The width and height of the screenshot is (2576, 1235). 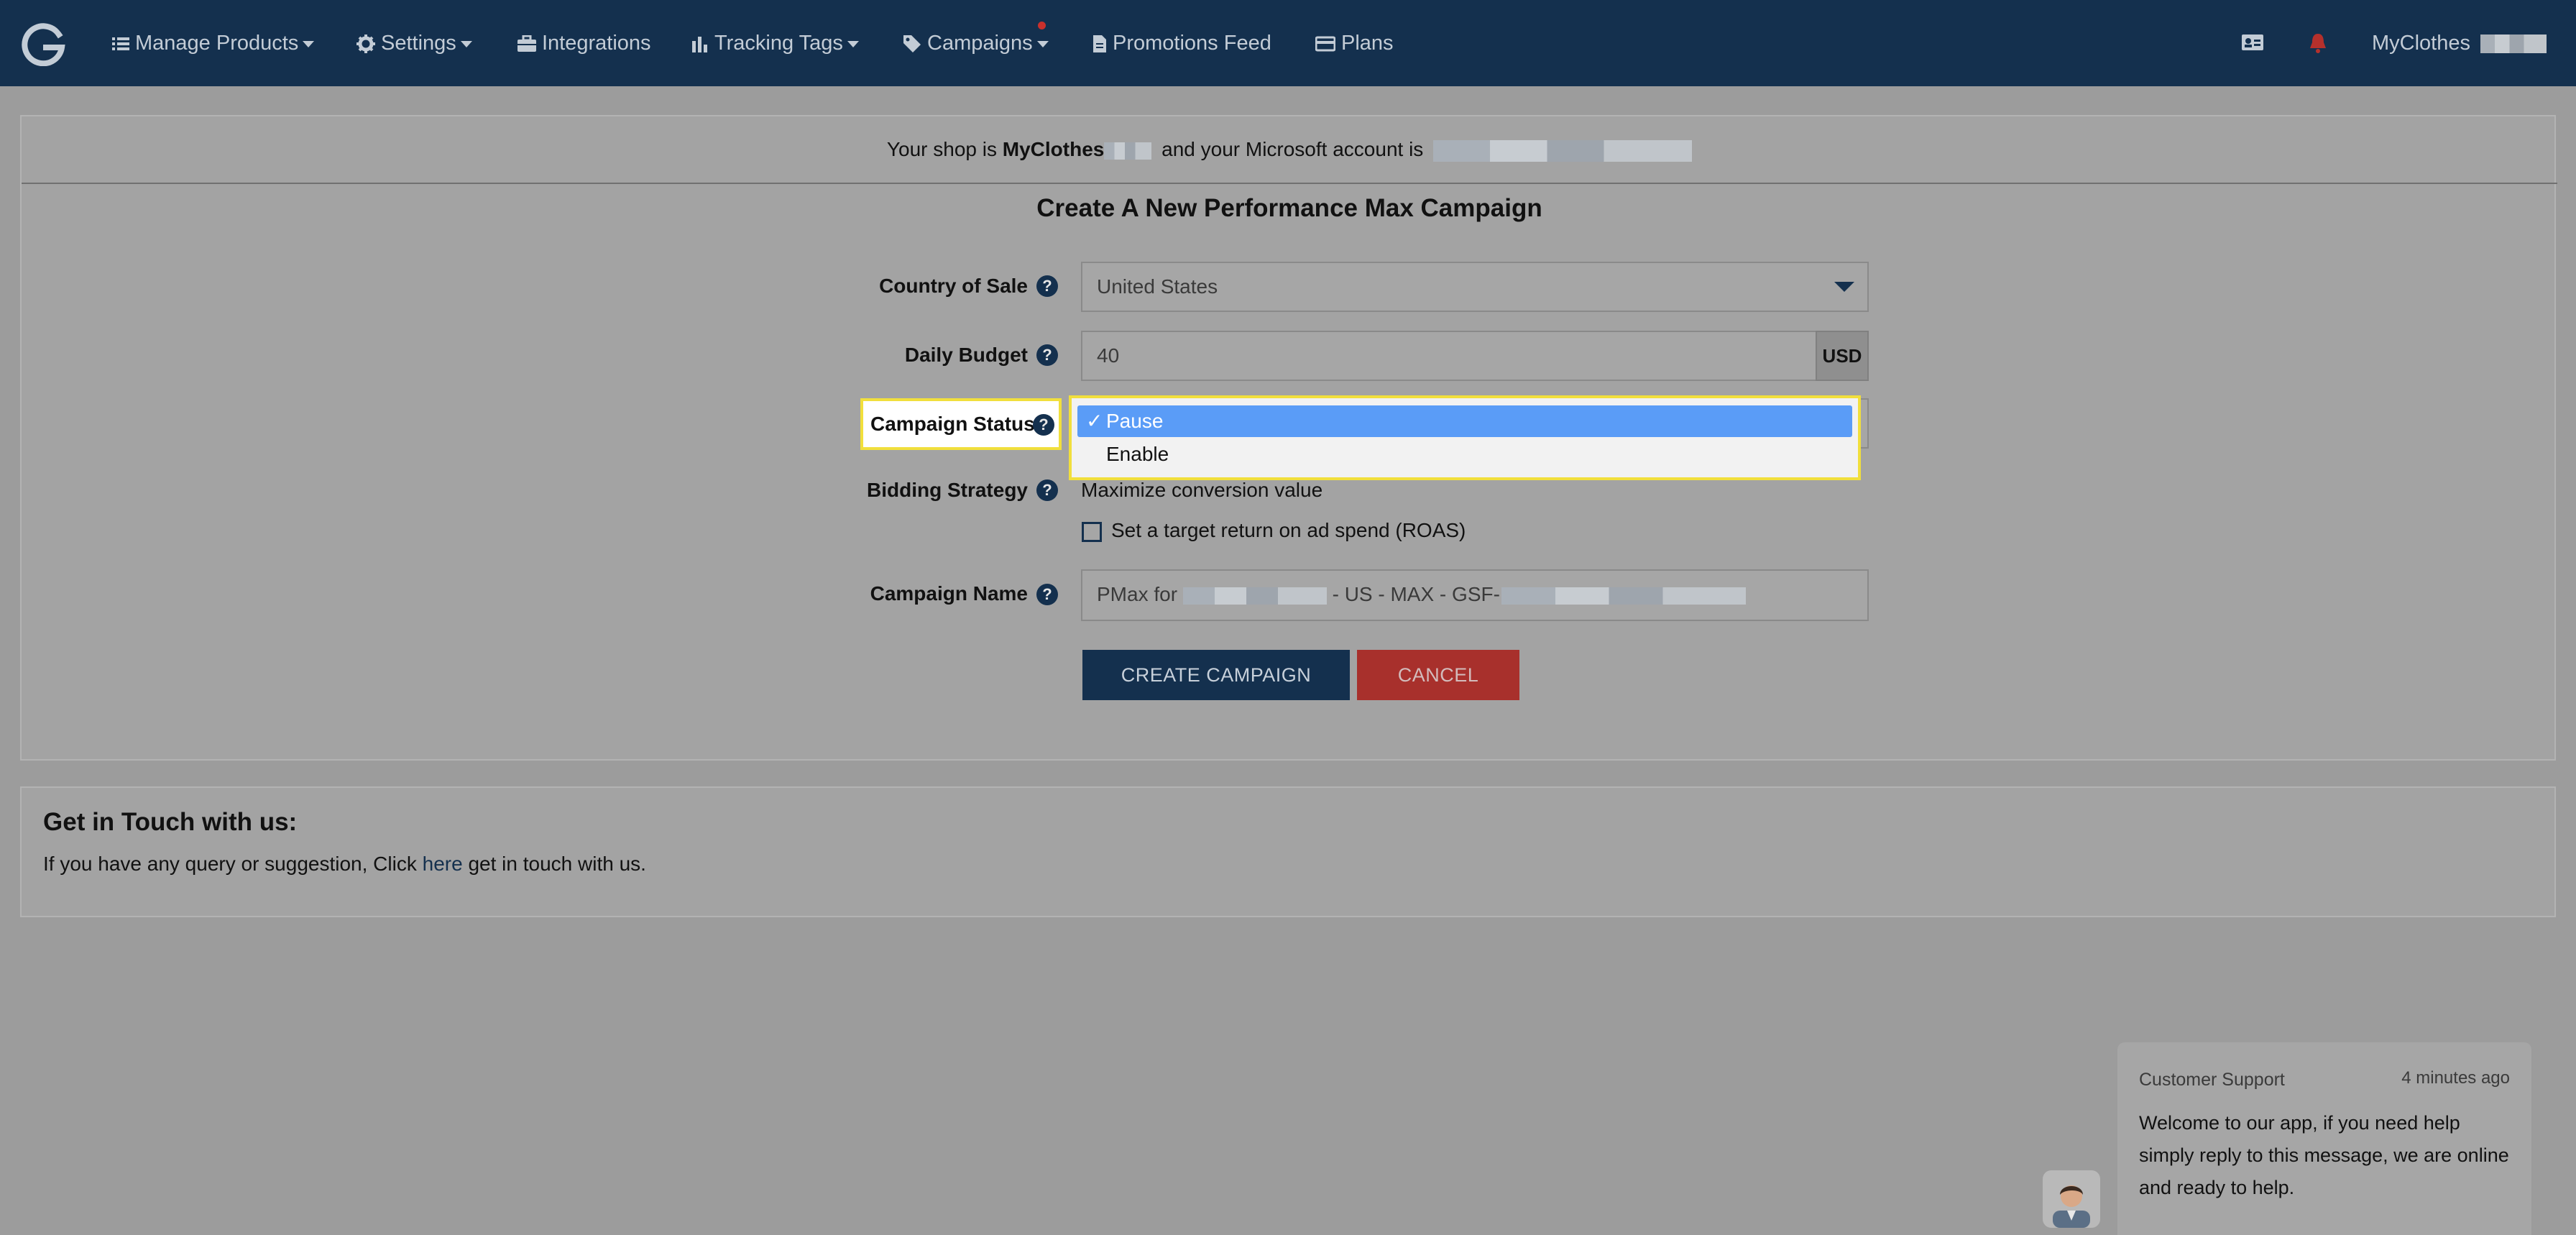 I want to click on campaign-name-input: PMax for - US - MAX - GSF-, so click(x=1475, y=595).